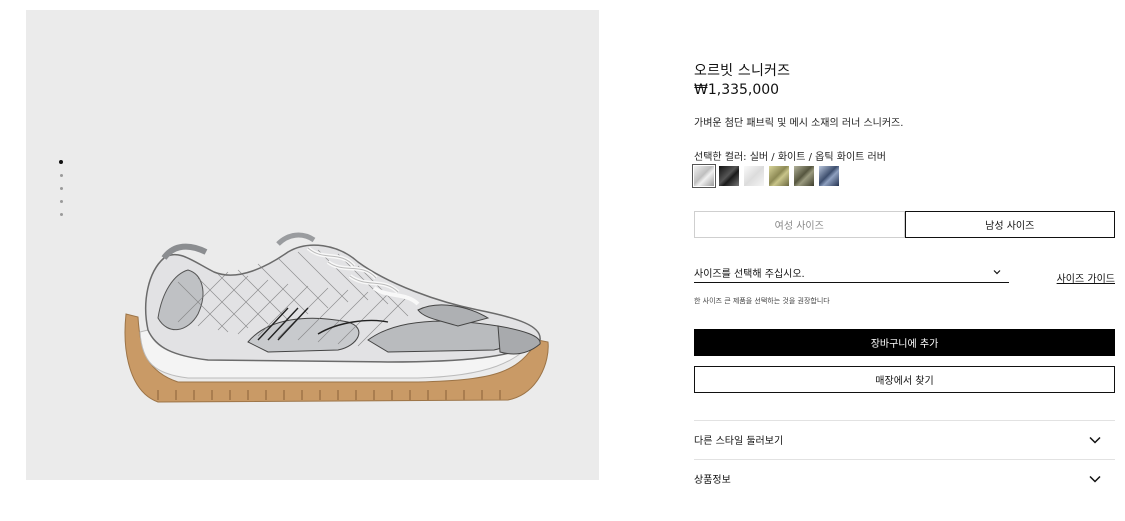 The image size is (1125, 521). I want to click on size-type-tabs: 여성 사이즈 남성 사이즈, so click(904, 224).